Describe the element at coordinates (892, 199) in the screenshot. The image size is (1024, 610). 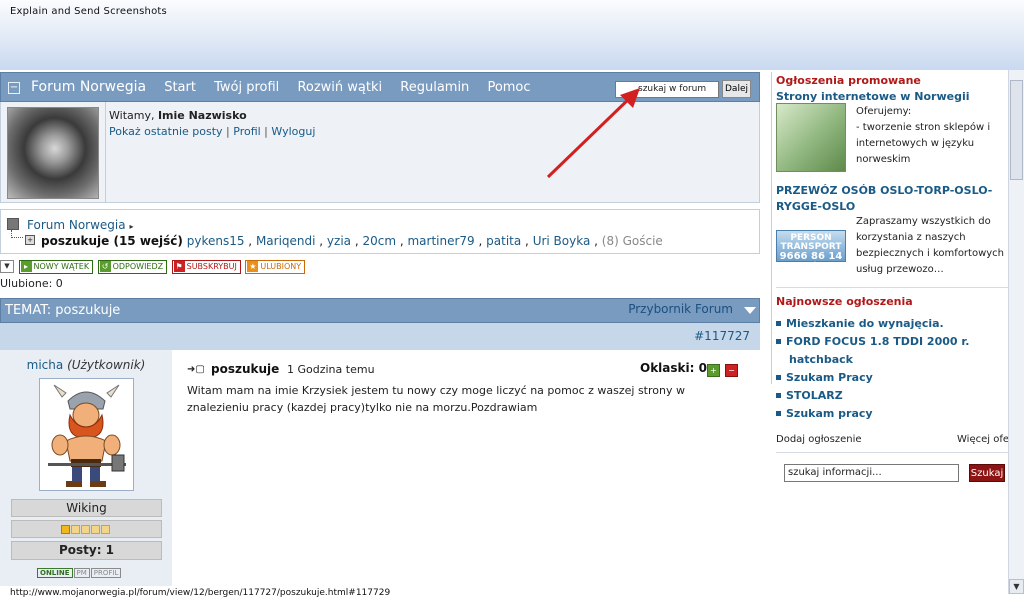
I see `ad2-title-link: PRZEWÓZ OSÓB OSLO-TORP-OSLO-RYGGE-OSLO` at that location.